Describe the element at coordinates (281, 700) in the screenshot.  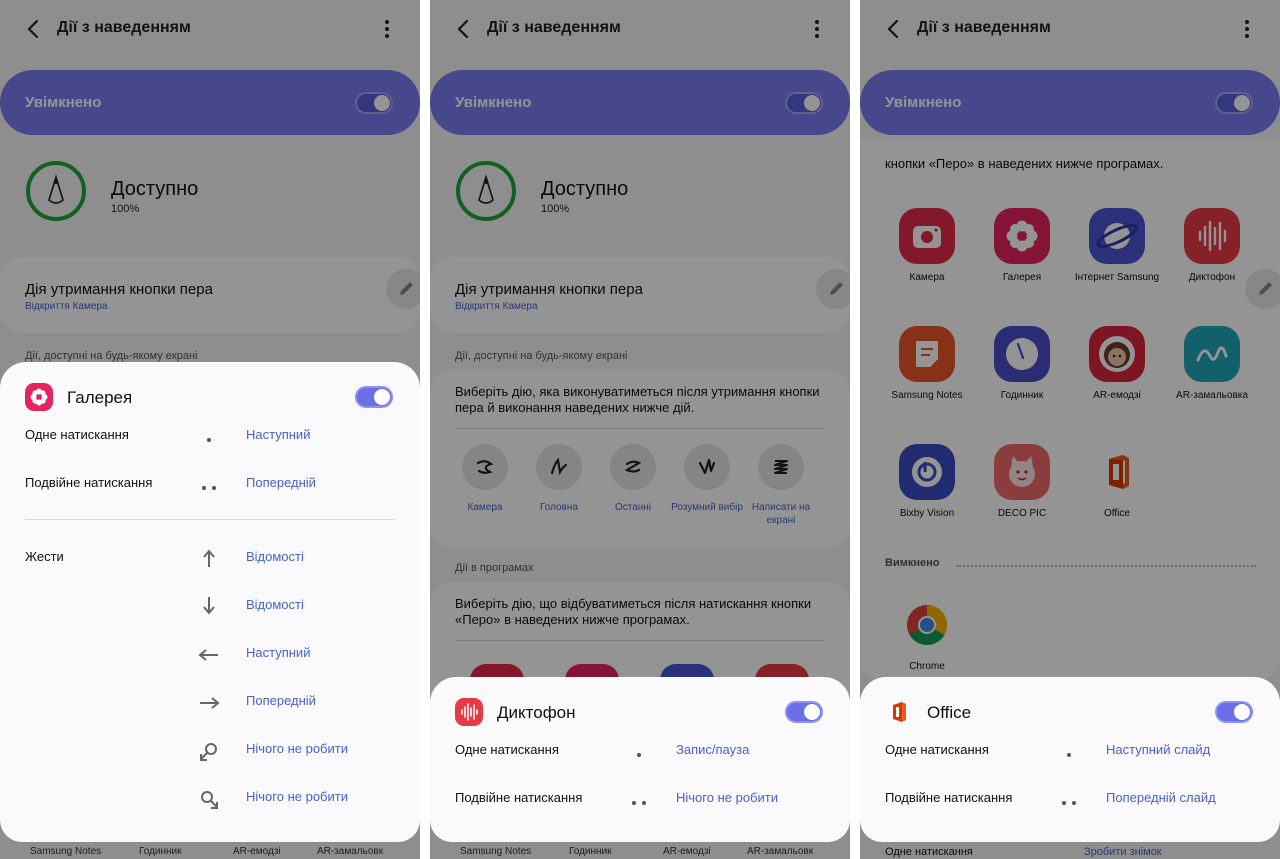
I see `gesture-value: Попередній` at that location.